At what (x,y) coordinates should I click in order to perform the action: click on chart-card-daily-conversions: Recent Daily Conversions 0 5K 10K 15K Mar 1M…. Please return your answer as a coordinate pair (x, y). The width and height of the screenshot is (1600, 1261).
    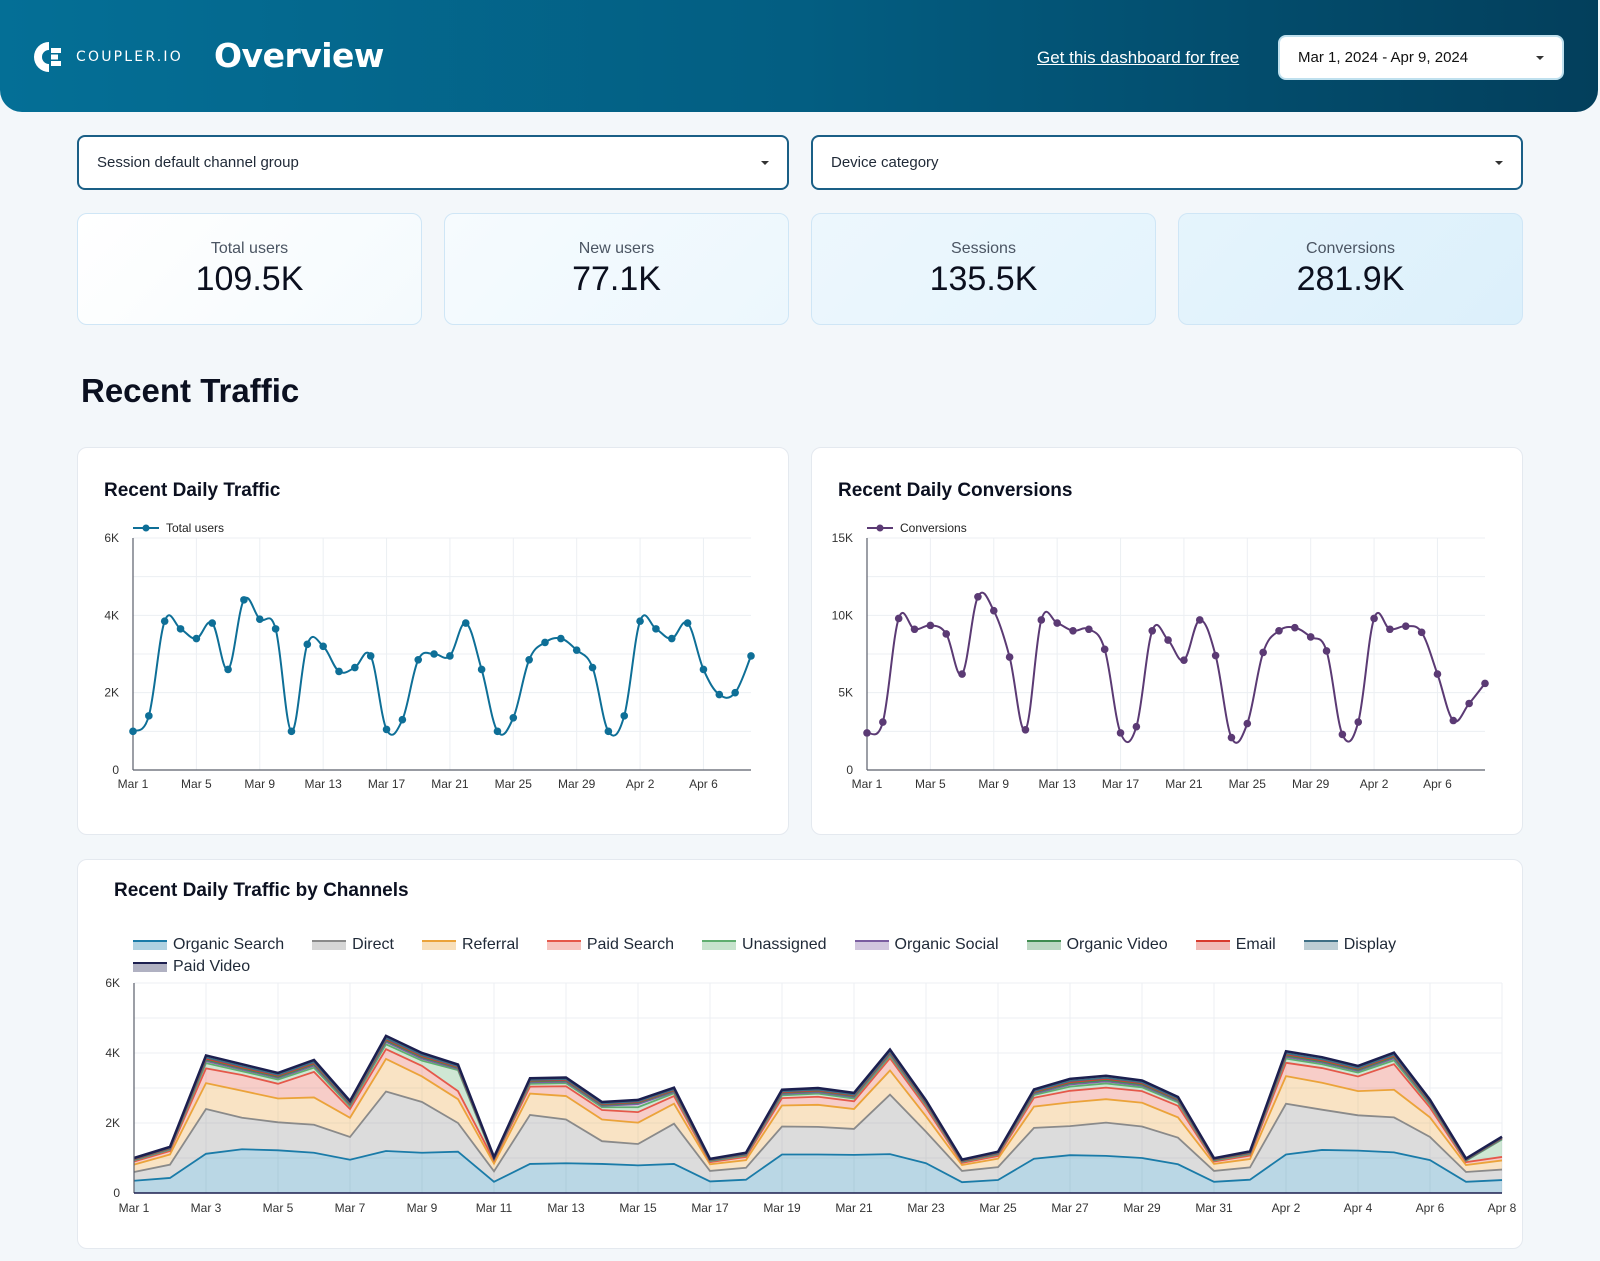
    Looking at the image, I should click on (1167, 641).